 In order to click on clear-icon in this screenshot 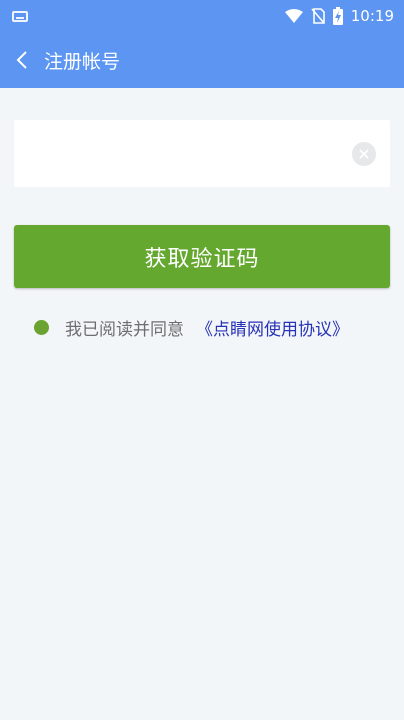, I will do `click(364, 153)`.